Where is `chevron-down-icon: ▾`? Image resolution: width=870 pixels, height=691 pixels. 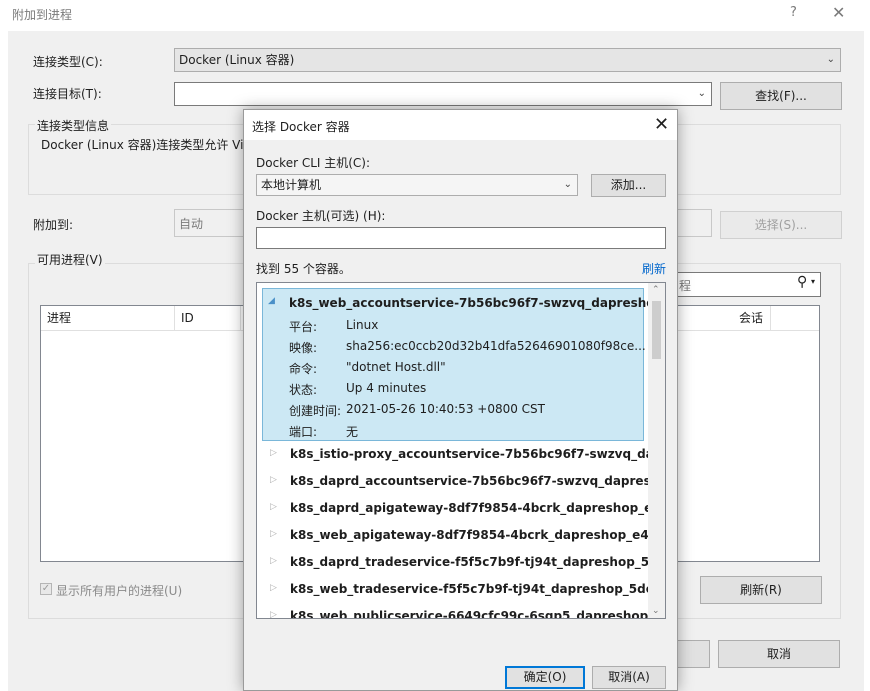
chevron-down-icon: ▾ is located at coordinates (813, 281).